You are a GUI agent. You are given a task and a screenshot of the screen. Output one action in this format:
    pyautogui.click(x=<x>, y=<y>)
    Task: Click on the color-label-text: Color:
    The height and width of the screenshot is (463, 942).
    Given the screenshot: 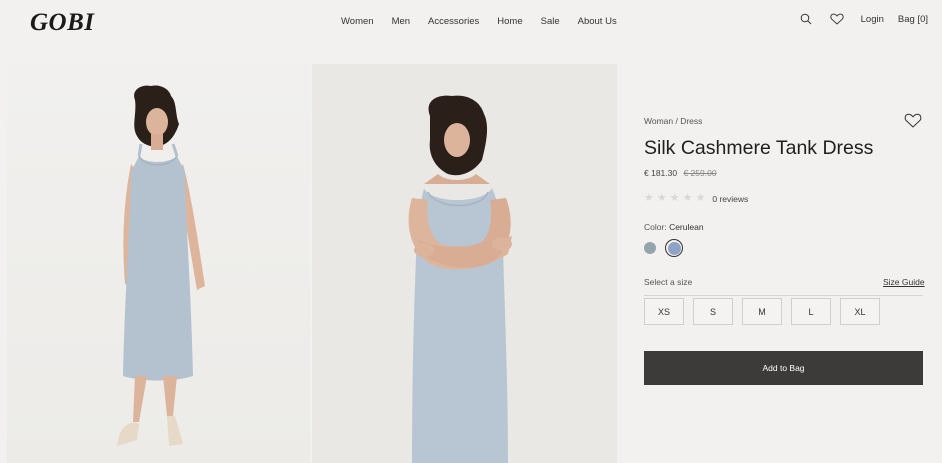 What is the action you would take?
    pyautogui.click(x=655, y=227)
    